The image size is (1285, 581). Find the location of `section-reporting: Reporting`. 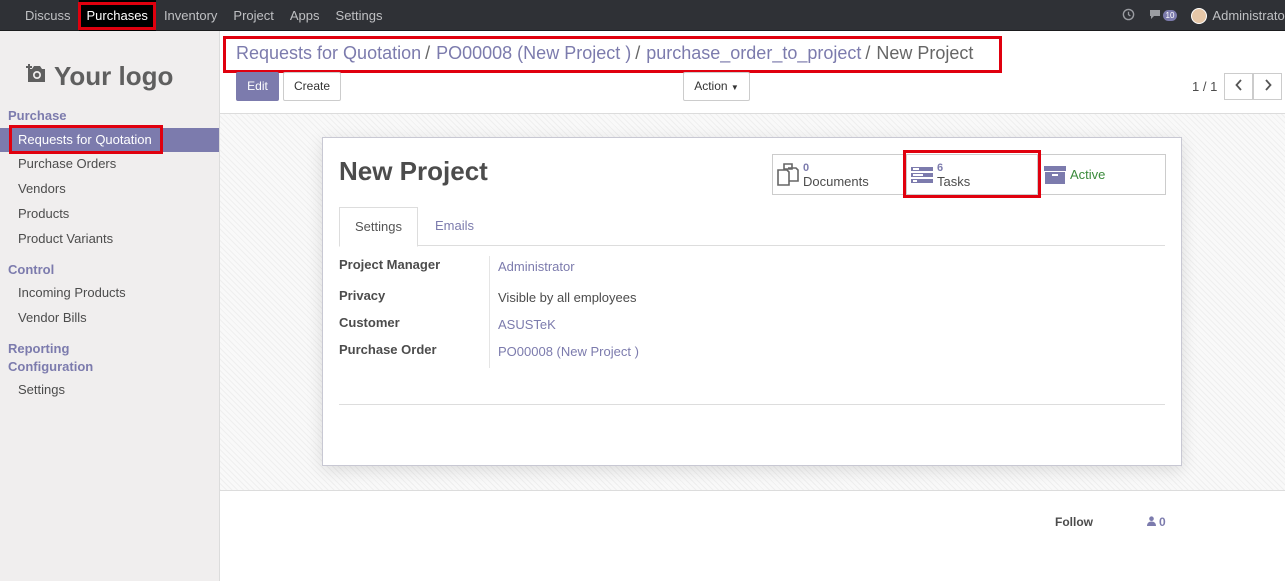

section-reporting: Reporting is located at coordinates (38, 348).